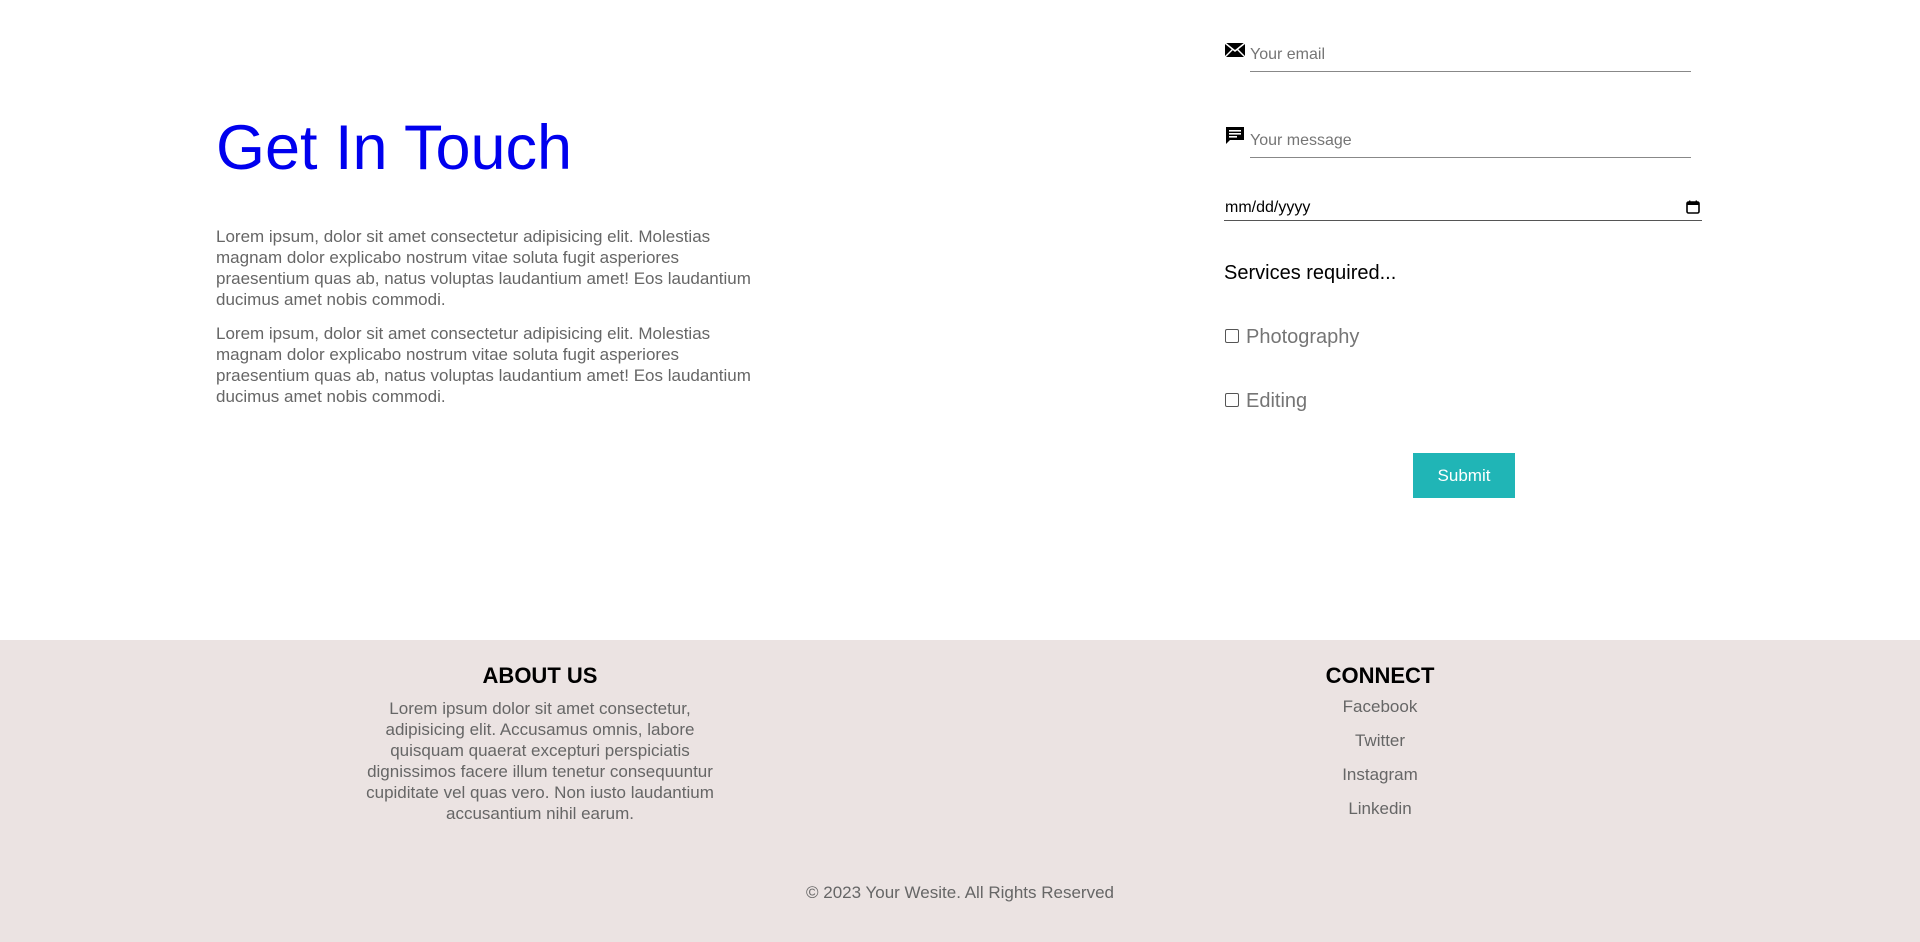  I want to click on calendar-icon, so click(1693, 207).